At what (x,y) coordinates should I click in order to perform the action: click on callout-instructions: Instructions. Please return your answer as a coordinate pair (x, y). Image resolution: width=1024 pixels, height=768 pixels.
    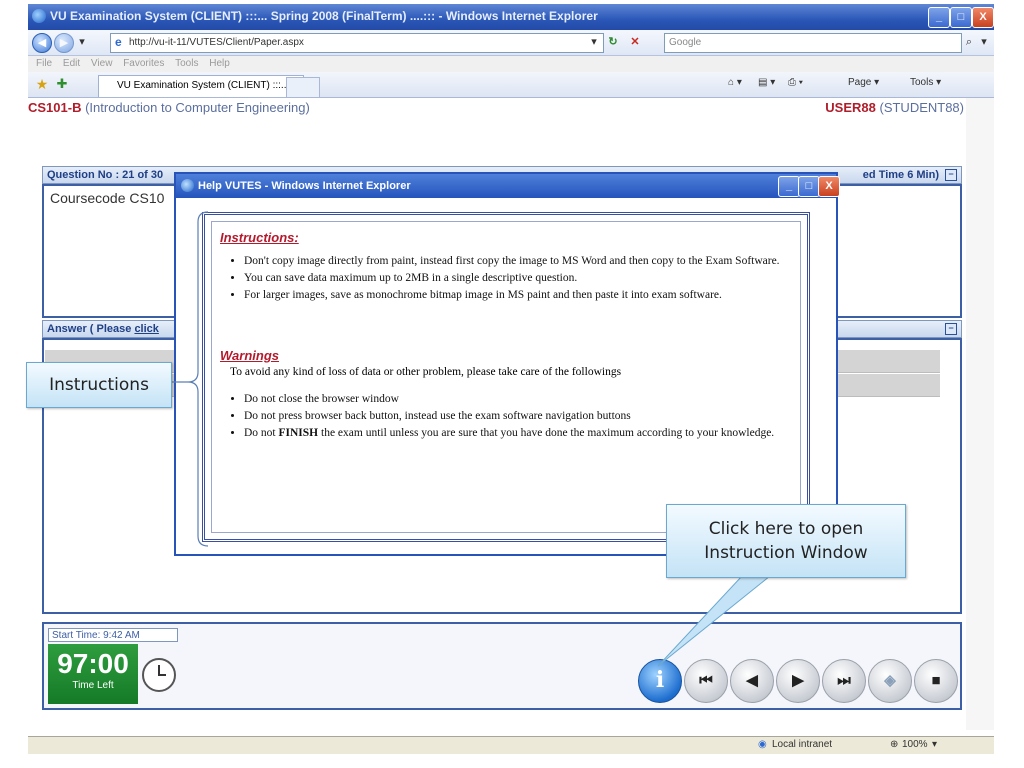
    Looking at the image, I should click on (99, 385).